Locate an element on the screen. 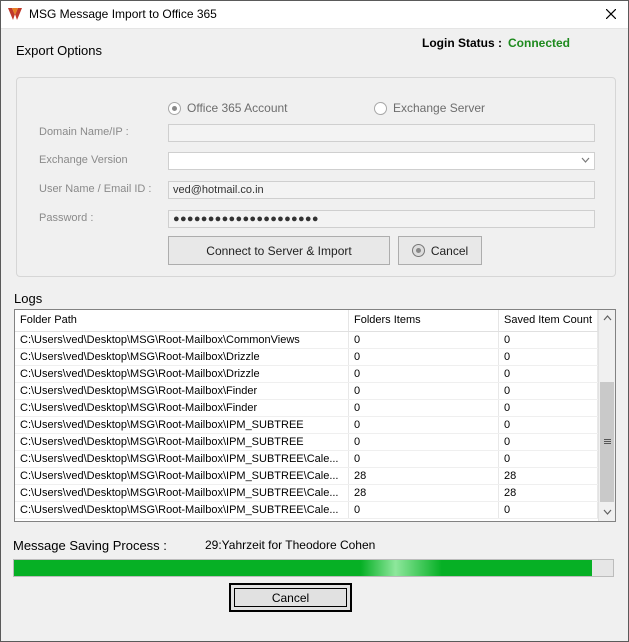  radio-office365-label: Office 365 Account is located at coordinates (237, 108).